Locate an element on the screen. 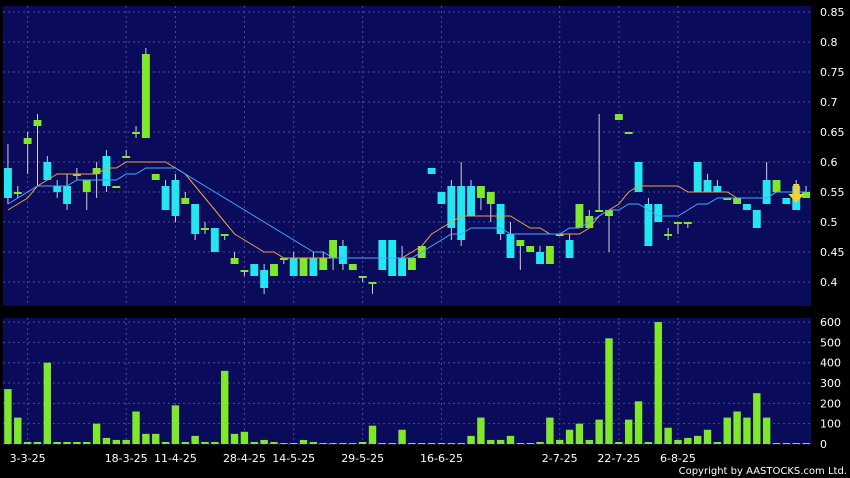 This screenshot has height=478, width=850. date-tick-label: 6-8-25 is located at coordinates (678, 458).